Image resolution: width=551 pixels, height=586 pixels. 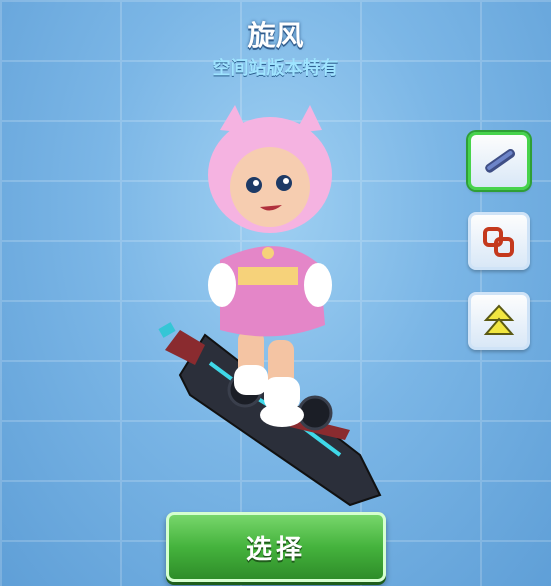 I want to click on power-ups-icon, so click(x=498, y=242).